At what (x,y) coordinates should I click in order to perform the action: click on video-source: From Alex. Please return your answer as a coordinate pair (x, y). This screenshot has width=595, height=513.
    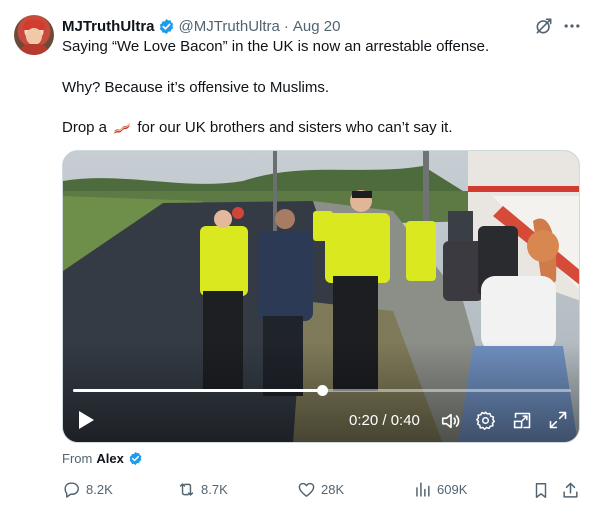
    Looking at the image, I should click on (102, 458).